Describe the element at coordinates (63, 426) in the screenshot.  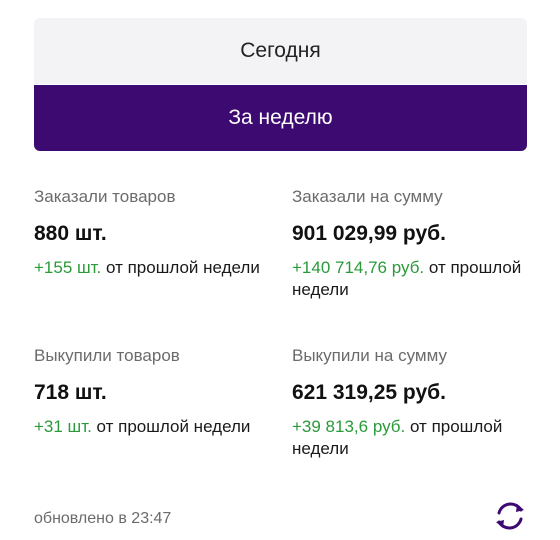
I see `stat-delta: +31 шт.` at that location.